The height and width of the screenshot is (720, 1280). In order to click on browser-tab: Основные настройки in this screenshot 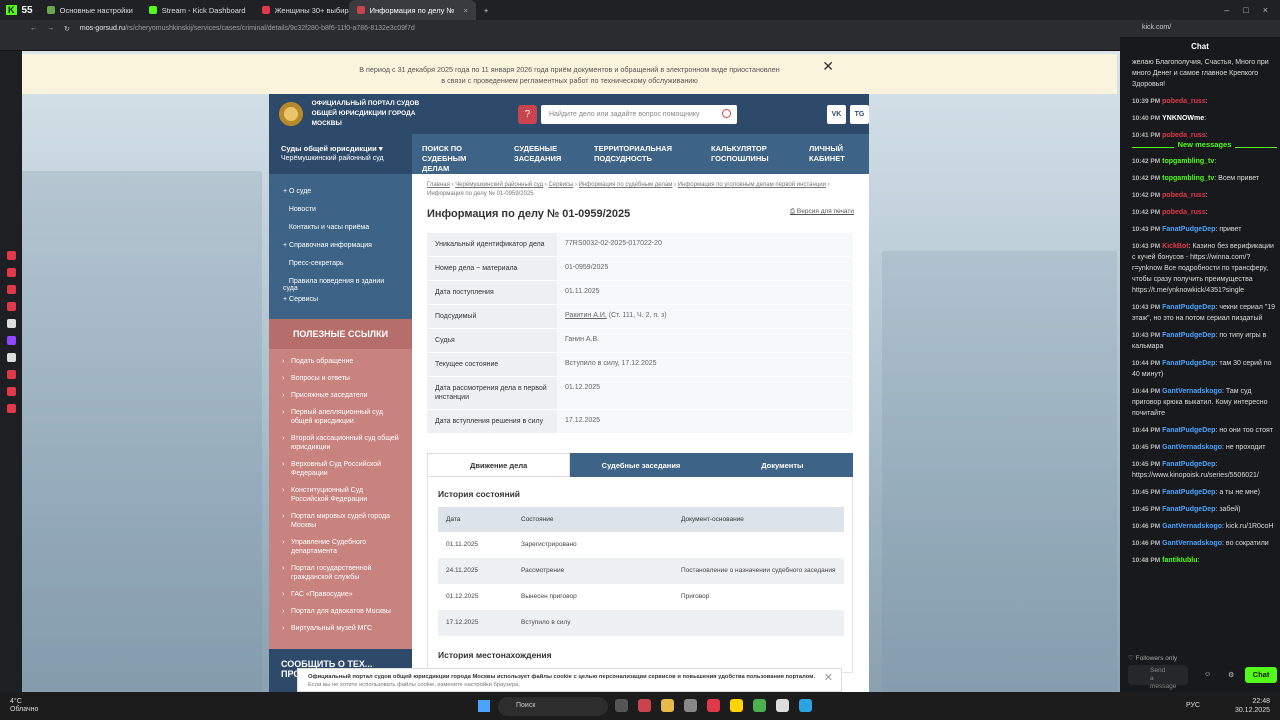, I will do `click(90, 10)`.